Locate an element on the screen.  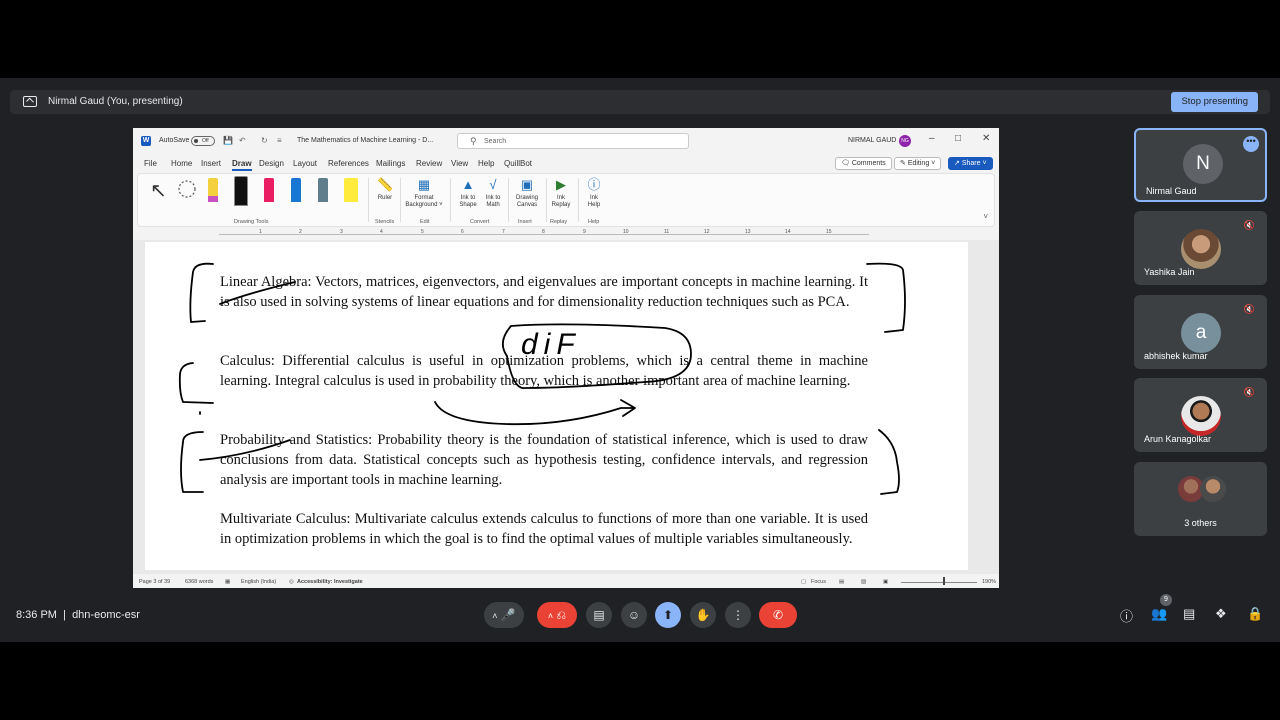
ink-to-math-icon: √ is located at coordinates (493, 184).